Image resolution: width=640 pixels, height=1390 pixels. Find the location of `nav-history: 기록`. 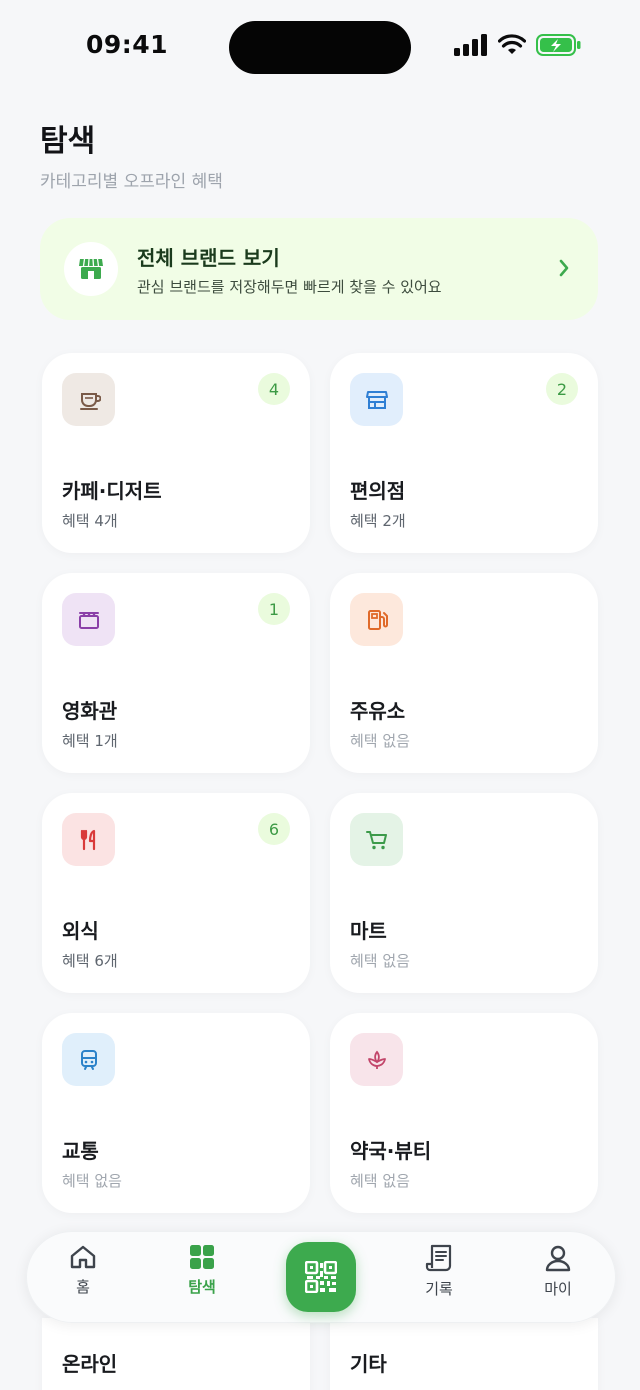

nav-history: 기록 is located at coordinates (439, 1271).